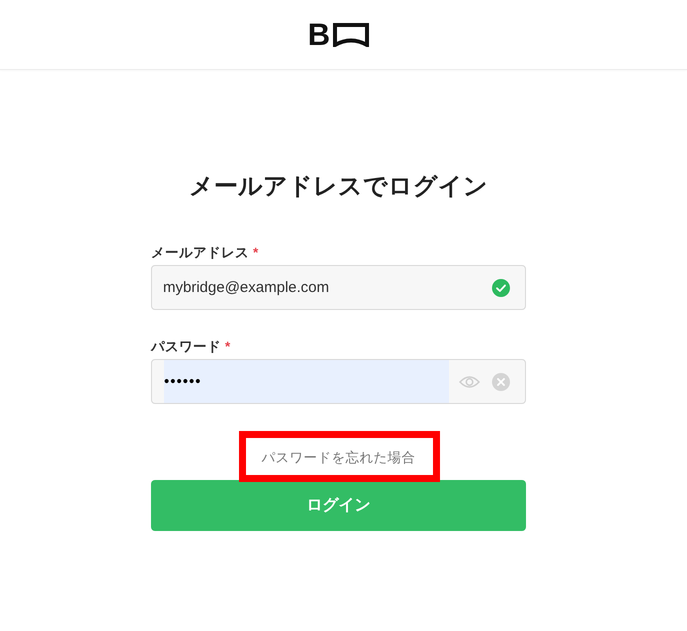 This screenshot has height=631, width=687. What do you see at coordinates (190, 347) in the screenshot?
I see `field-label: パスワード *` at bounding box center [190, 347].